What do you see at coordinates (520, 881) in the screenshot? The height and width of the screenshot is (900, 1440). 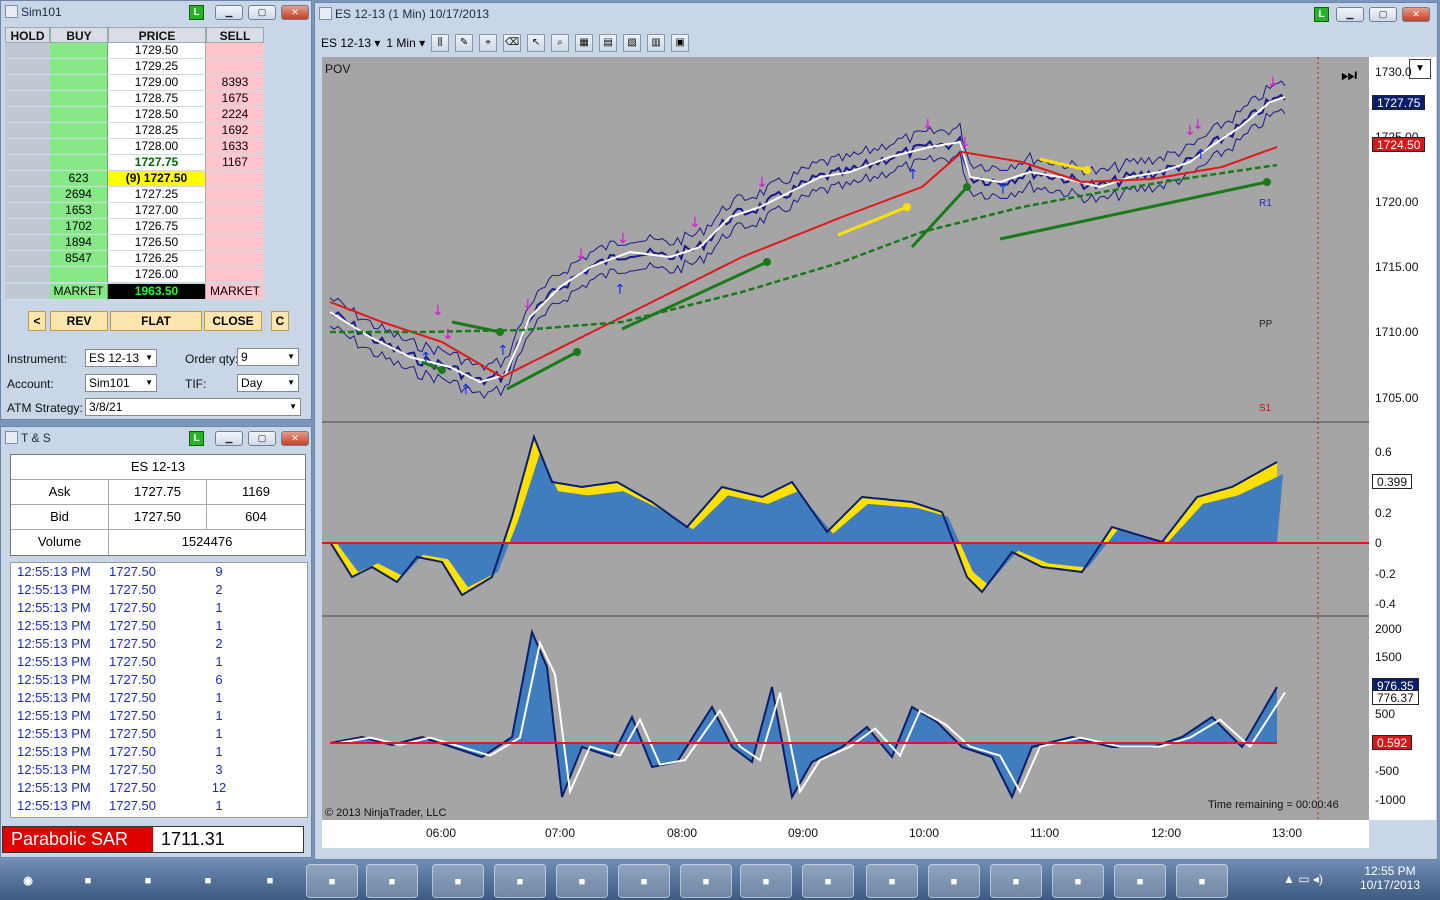 I see `notepad-icon: ■` at bounding box center [520, 881].